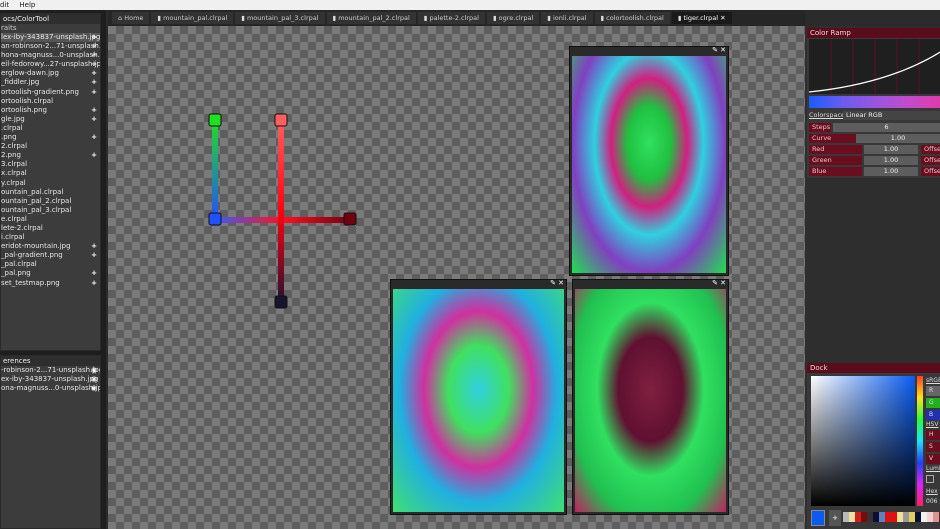 This screenshot has height=529, width=940. What do you see at coordinates (50, 264) in the screenshot?
I see `file-item: _pal.clrpal` at bounding box center [50, 264].